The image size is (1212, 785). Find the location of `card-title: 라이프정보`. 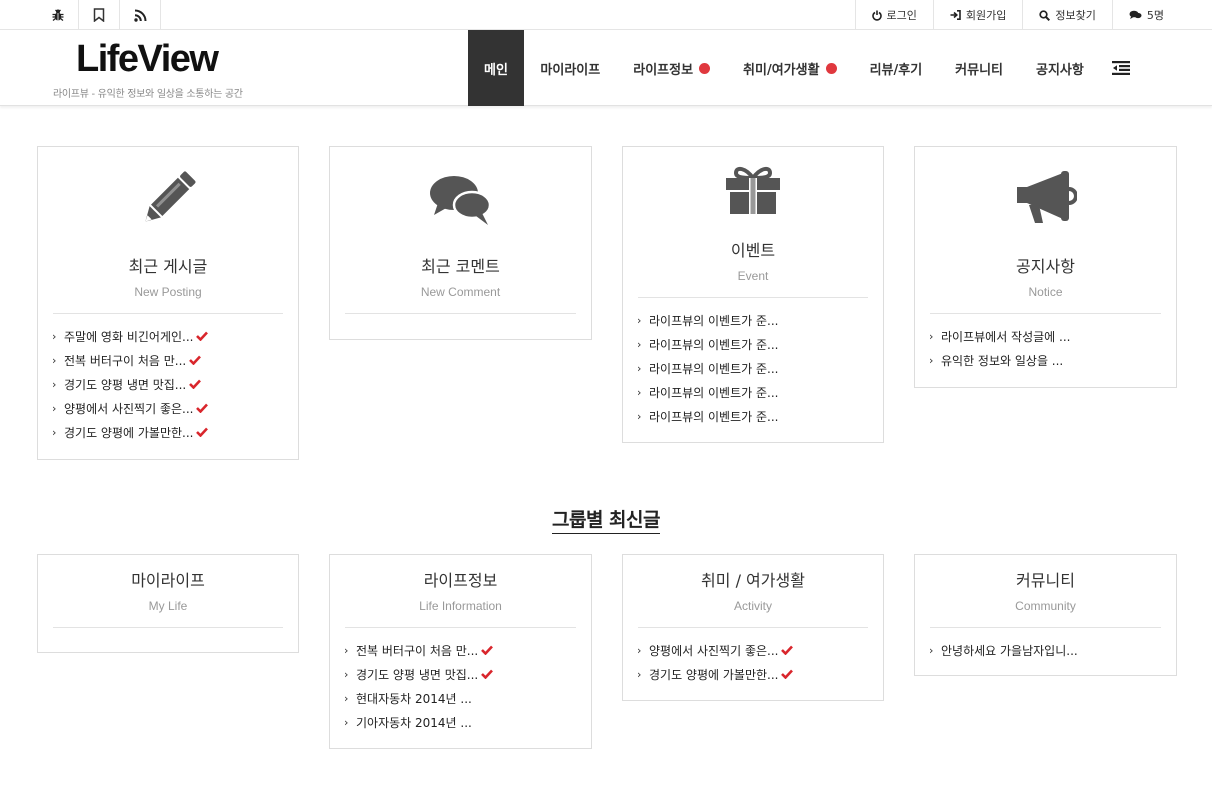

card-title: 라이프정보 is located at coordinates (460, 579).